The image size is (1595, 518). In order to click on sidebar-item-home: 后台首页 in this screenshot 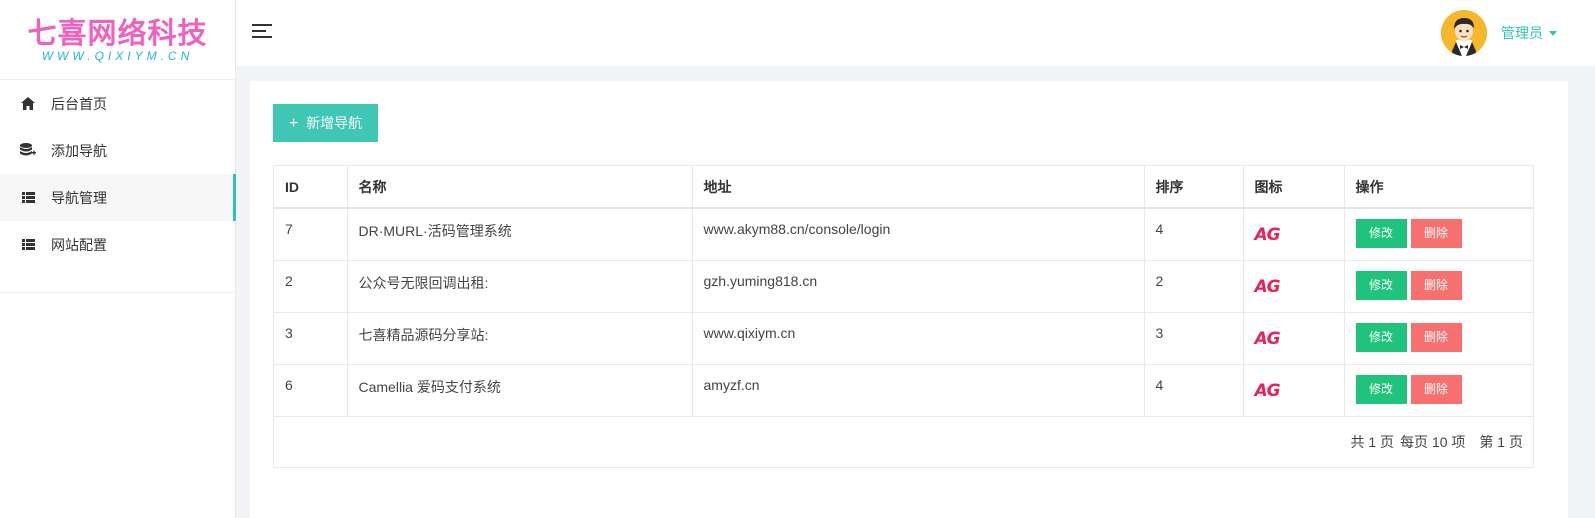, I will do `click(117, 103)`.